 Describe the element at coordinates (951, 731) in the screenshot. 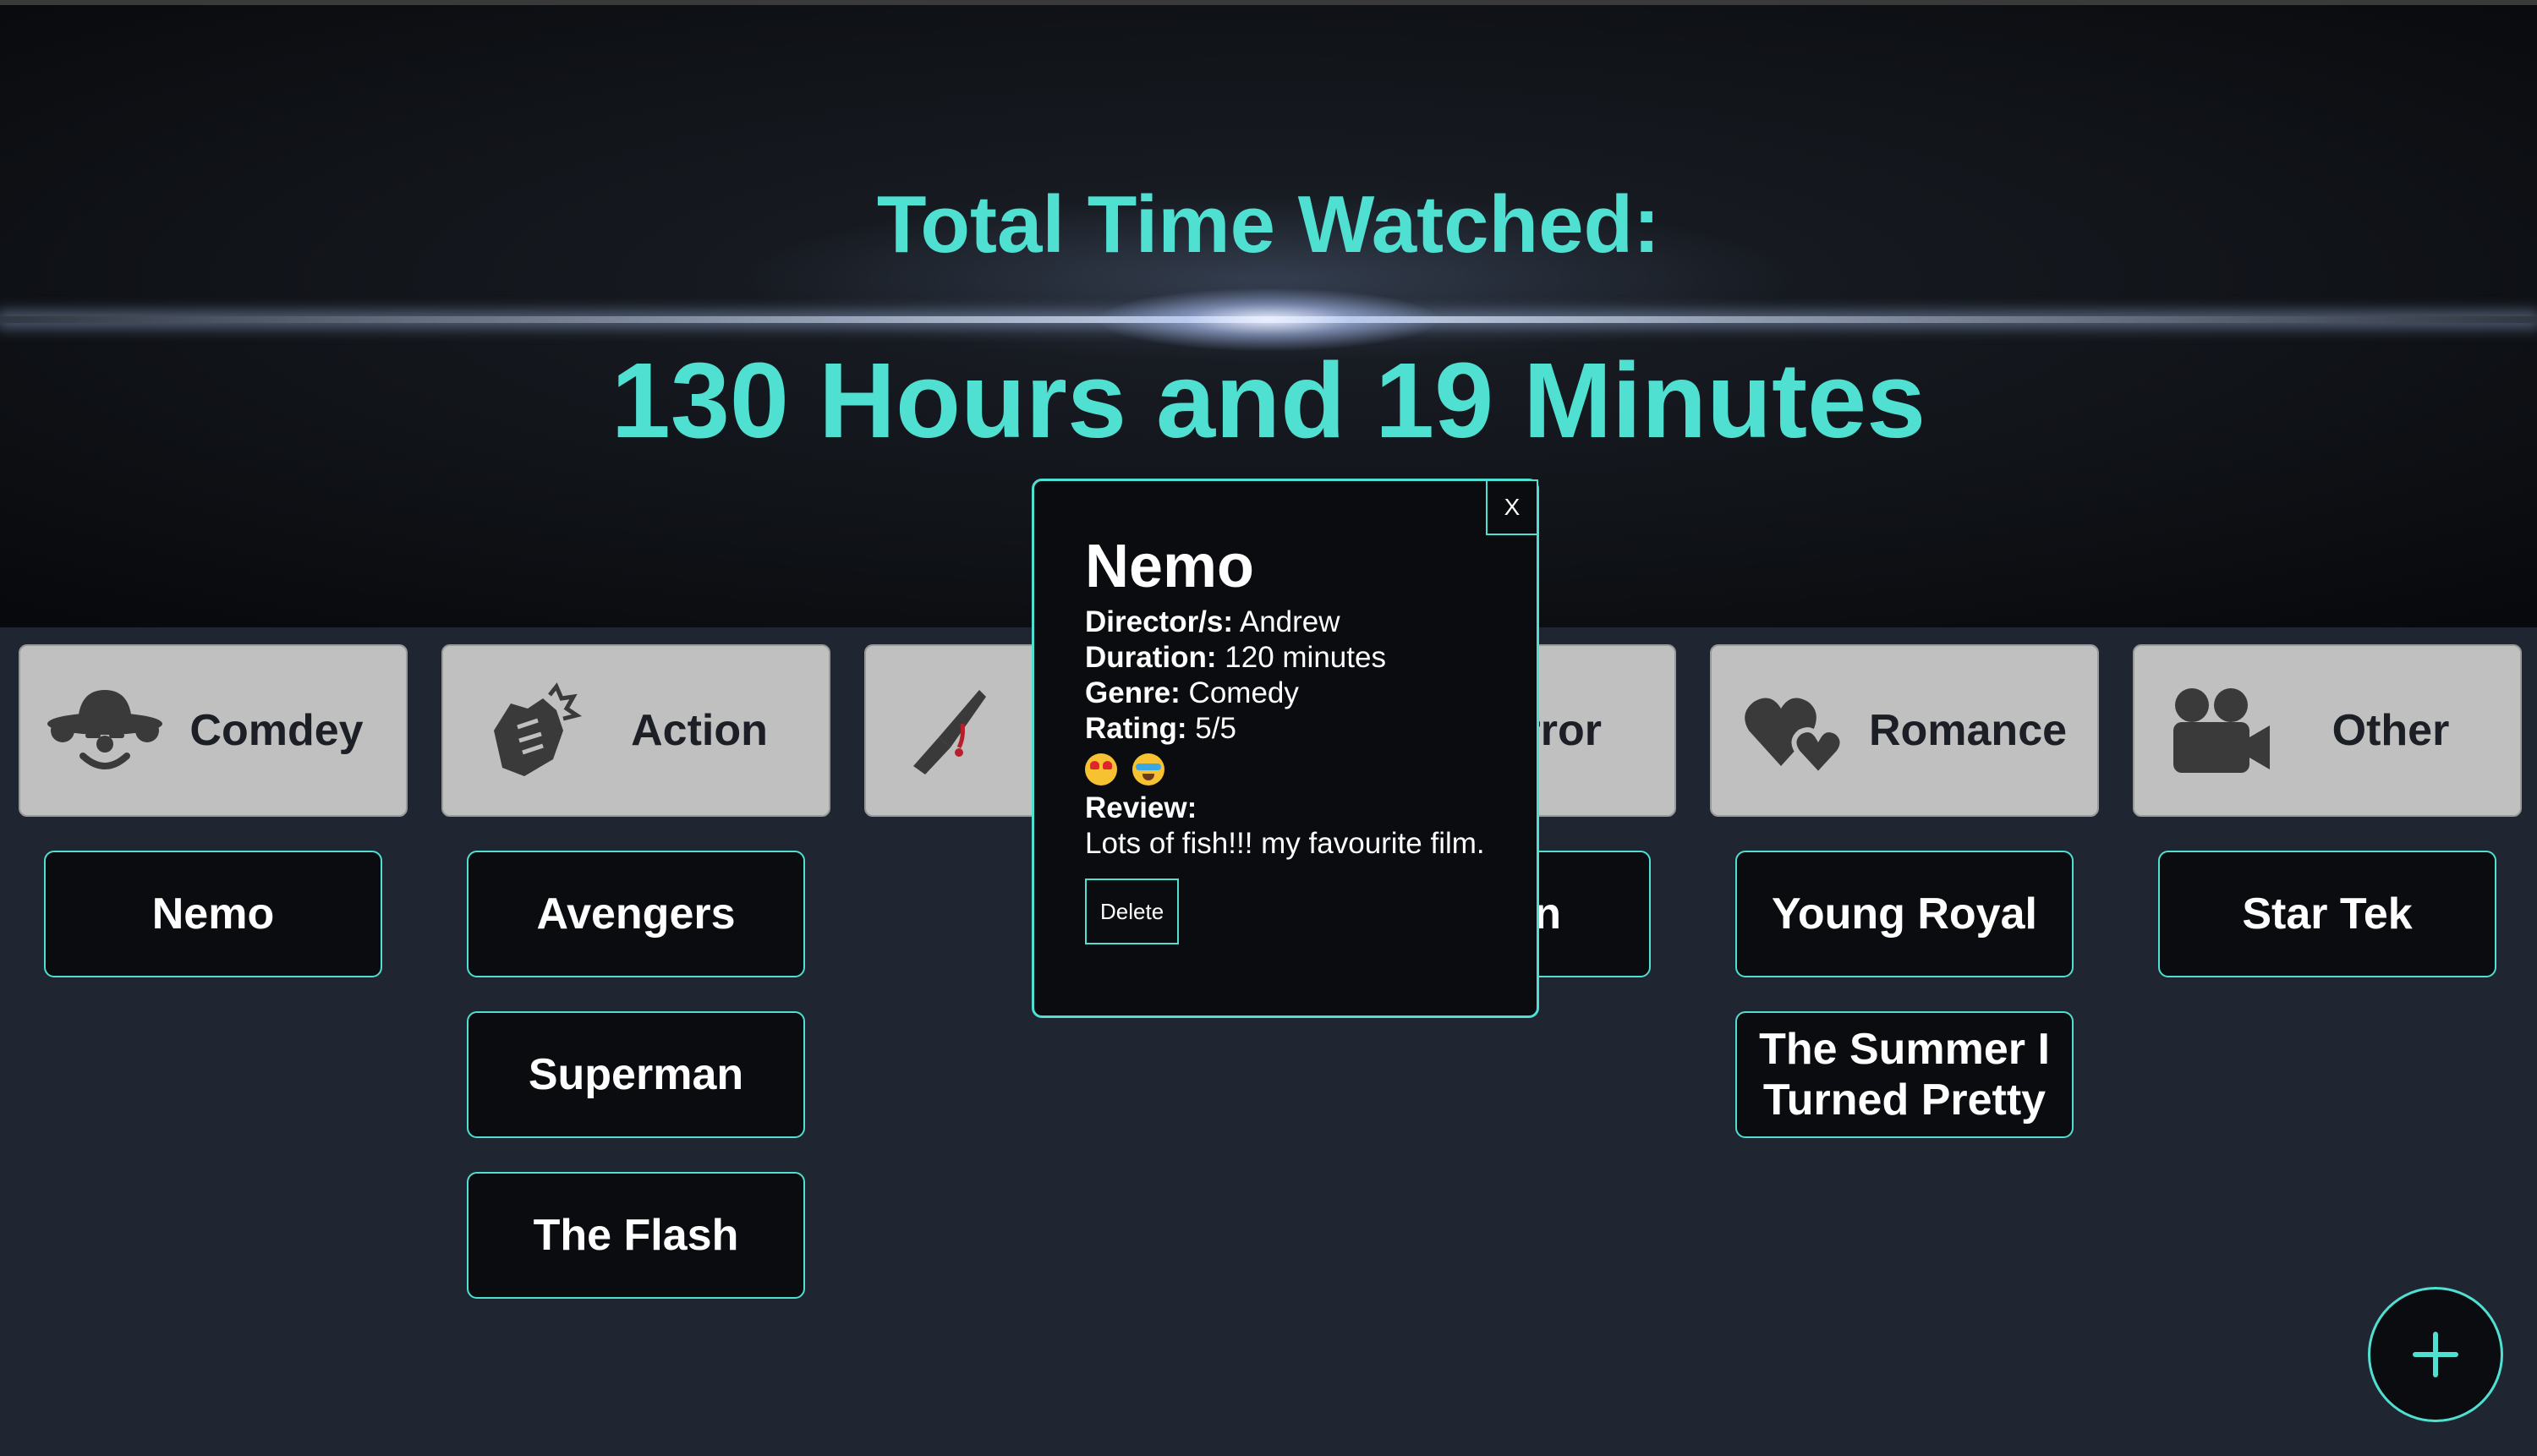

I see `knife-icon` at that location.